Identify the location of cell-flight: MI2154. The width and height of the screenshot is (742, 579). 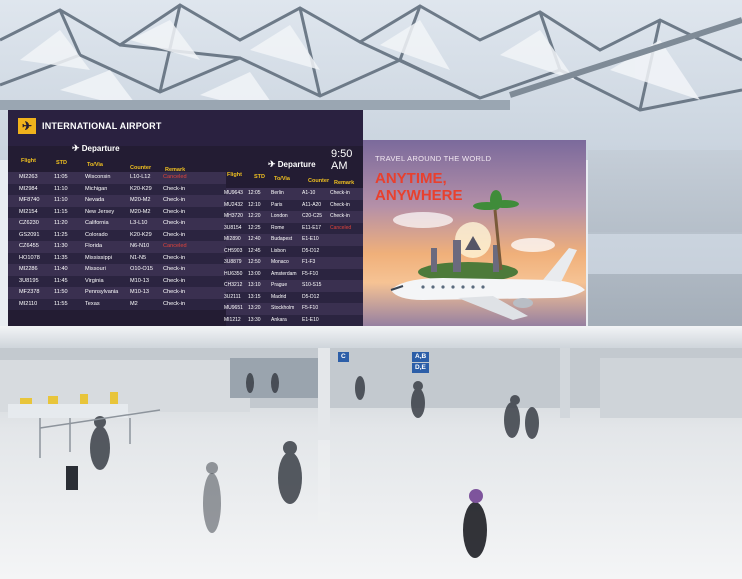
(28, 211).